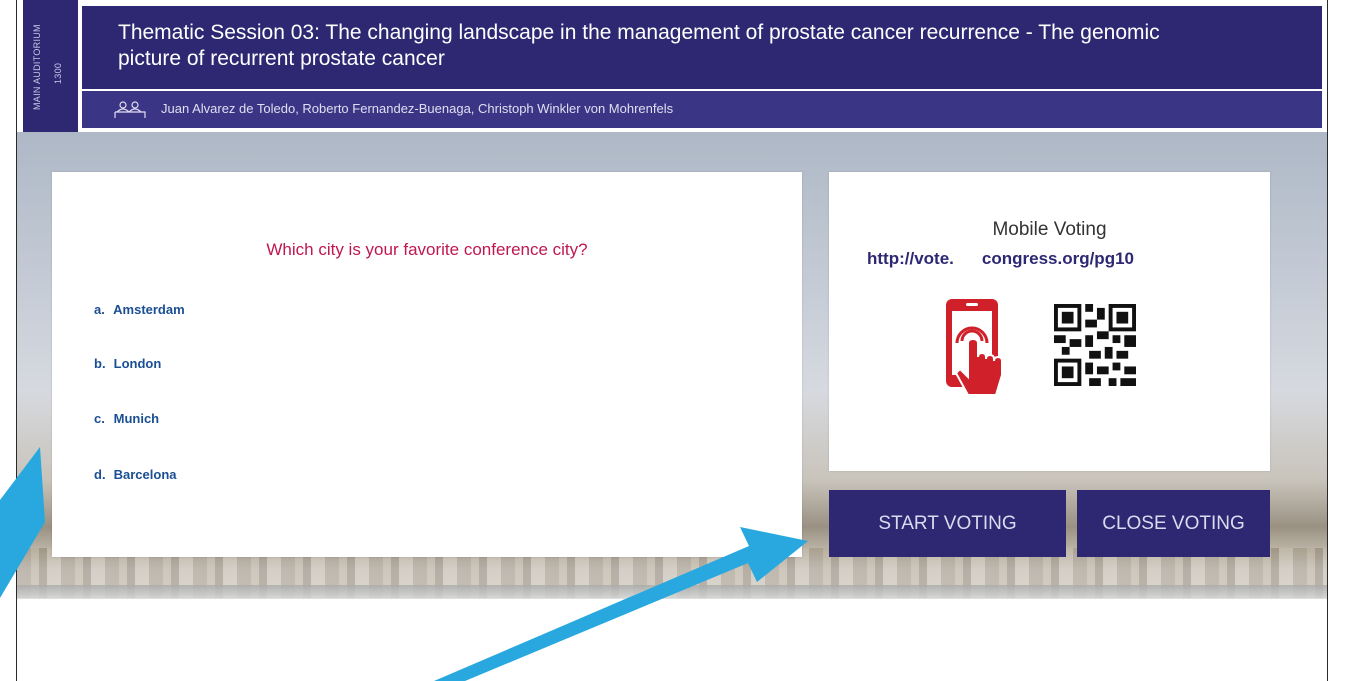  What do you see at coordinates (145, 474) in the screenshot?
I see `option-label: Barcelona` at bounding box center [145, 474].